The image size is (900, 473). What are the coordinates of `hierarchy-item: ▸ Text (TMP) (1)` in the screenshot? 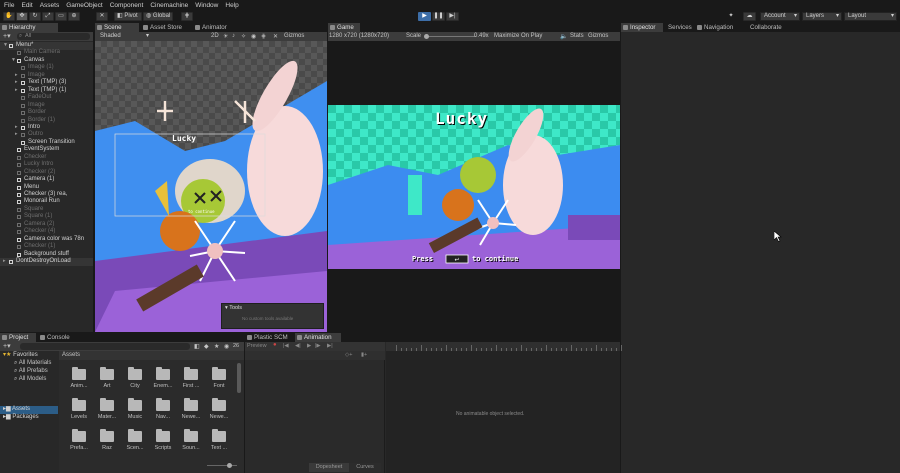 It's located at (46, 91).